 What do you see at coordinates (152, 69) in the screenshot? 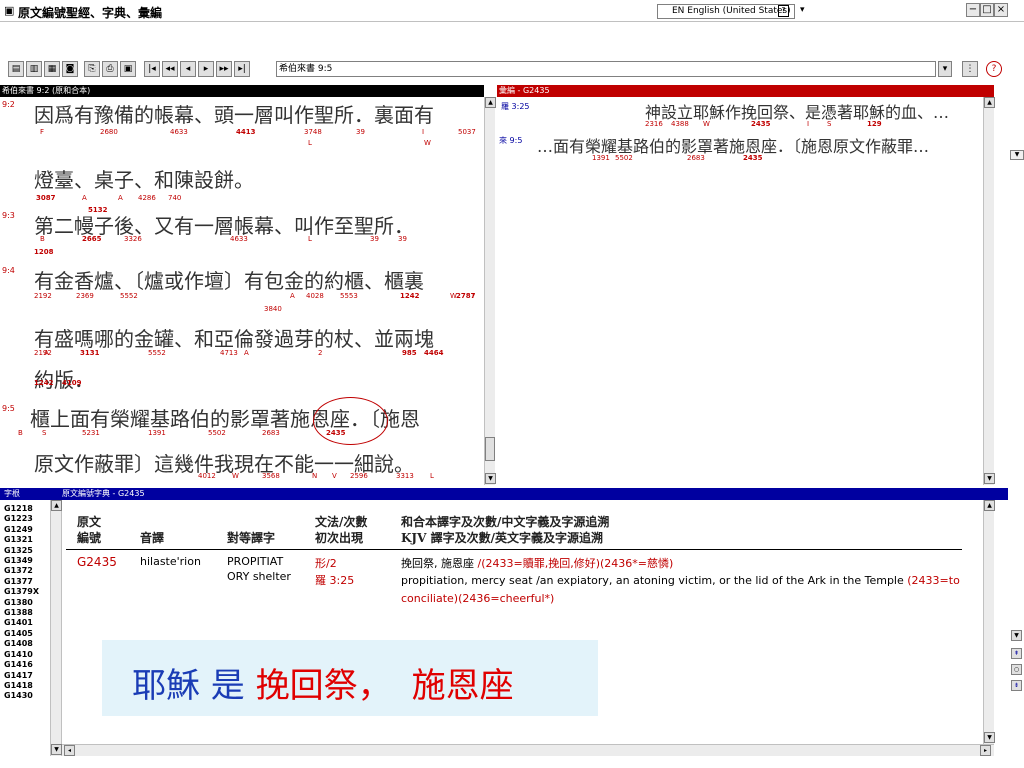
I see `first-book-button: |◂` at bounding box center [152, 69].